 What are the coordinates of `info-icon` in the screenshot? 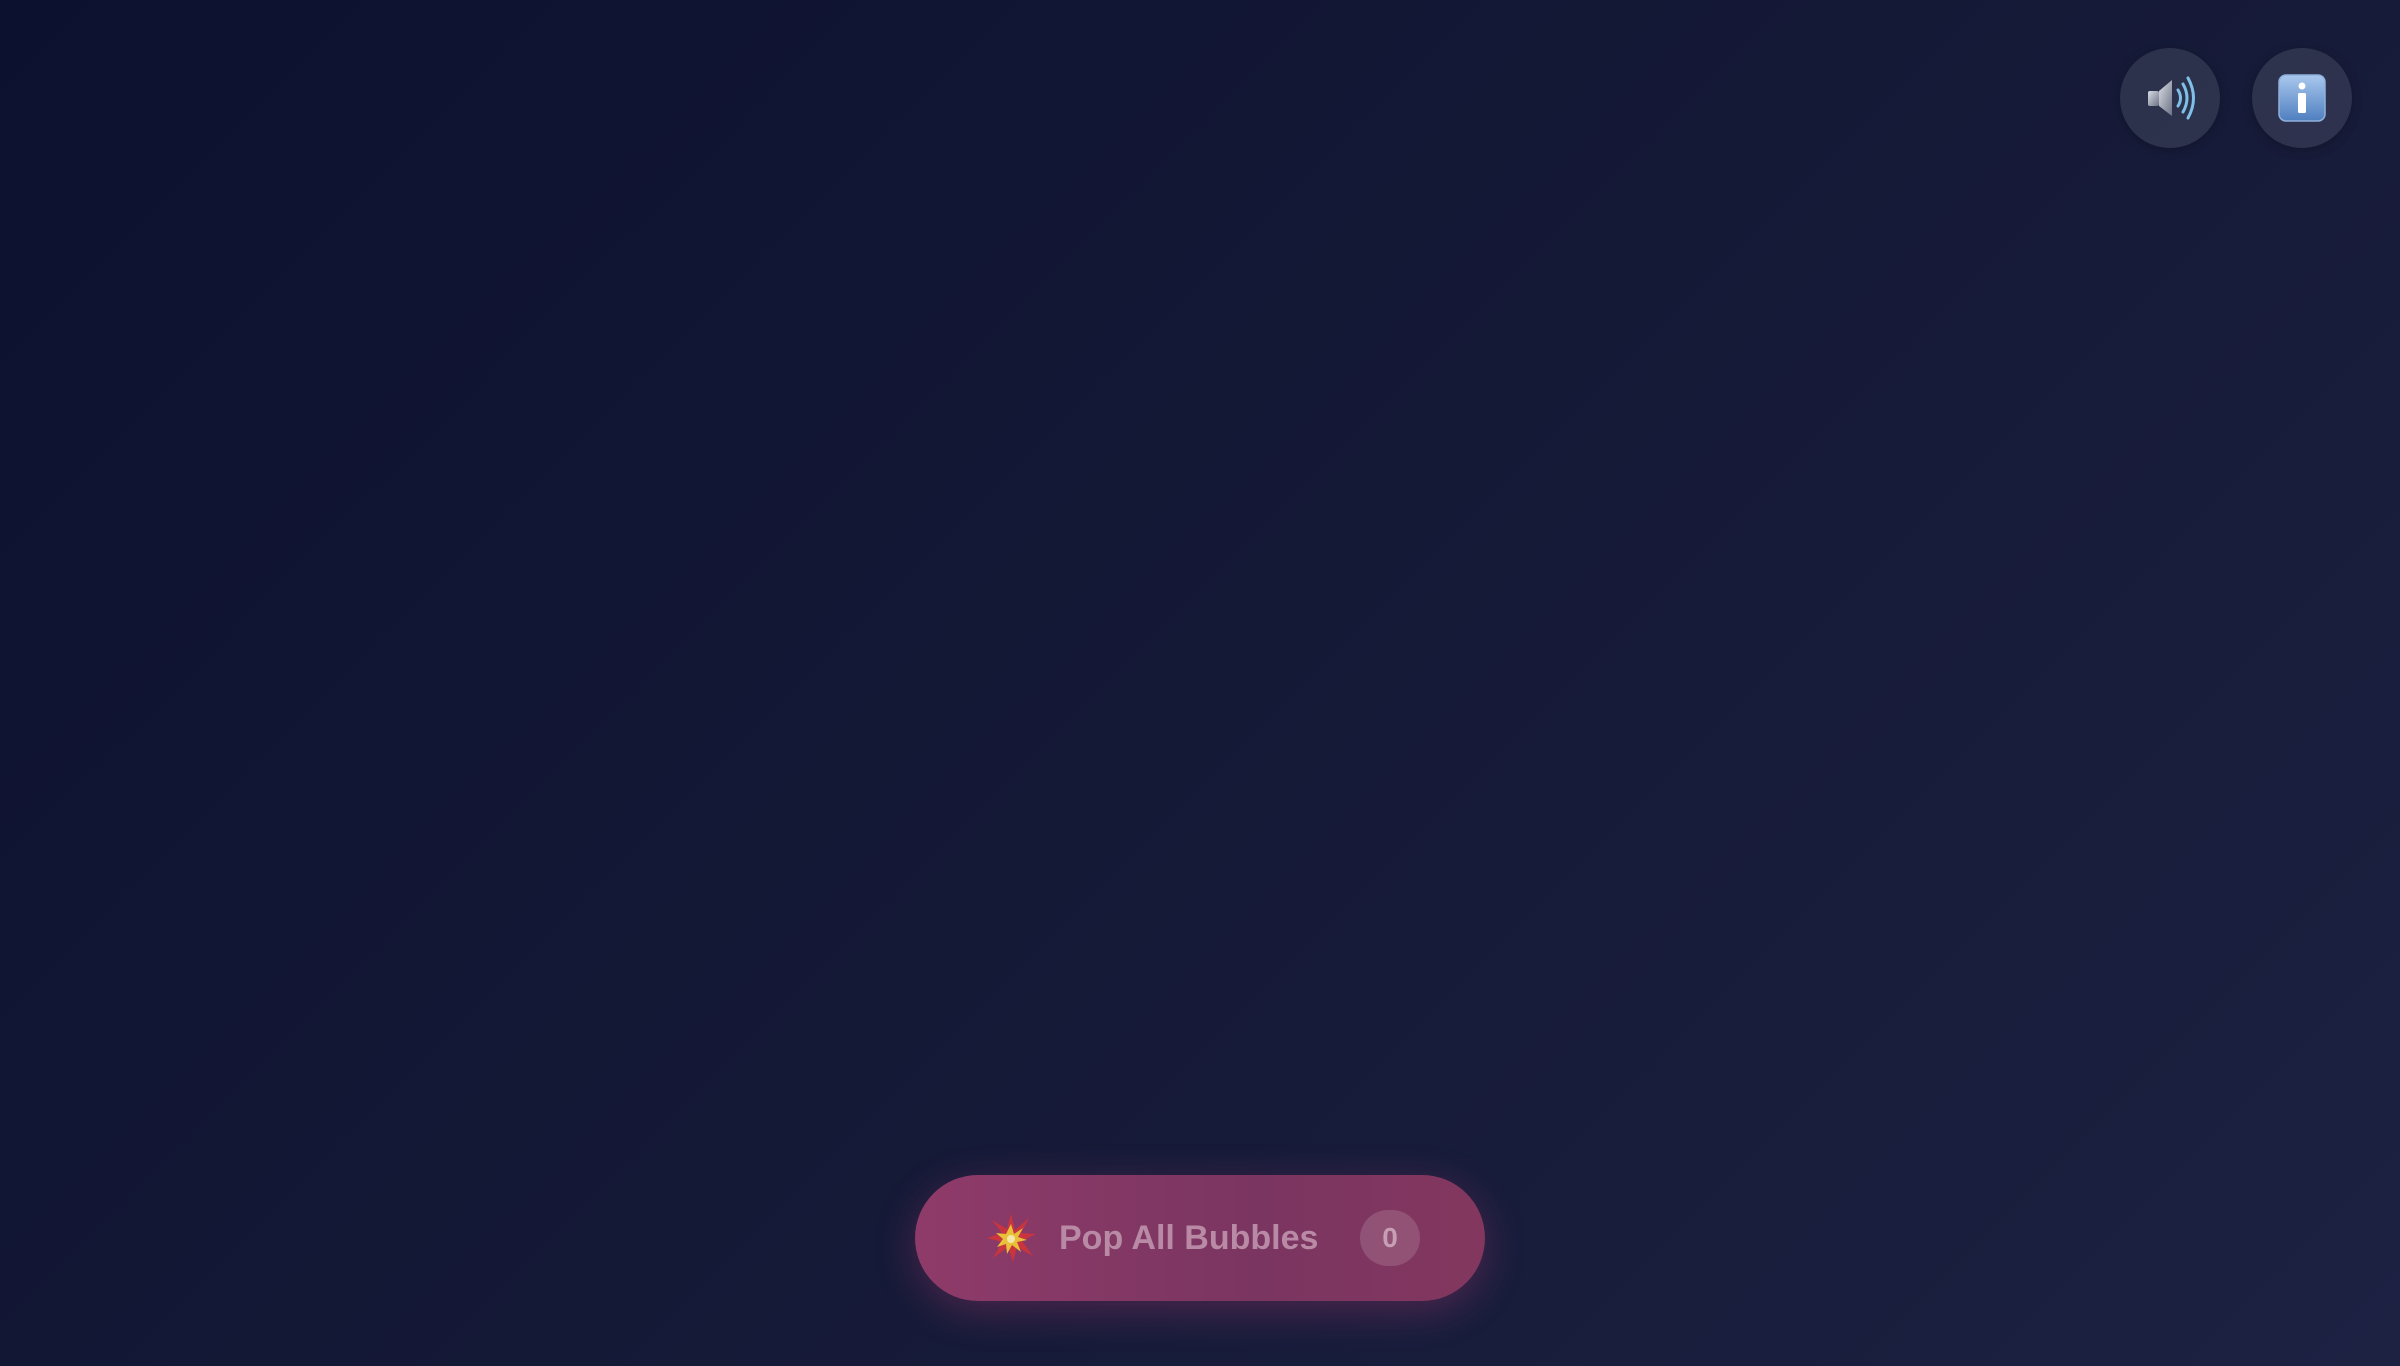 It's located at (2302, 98).